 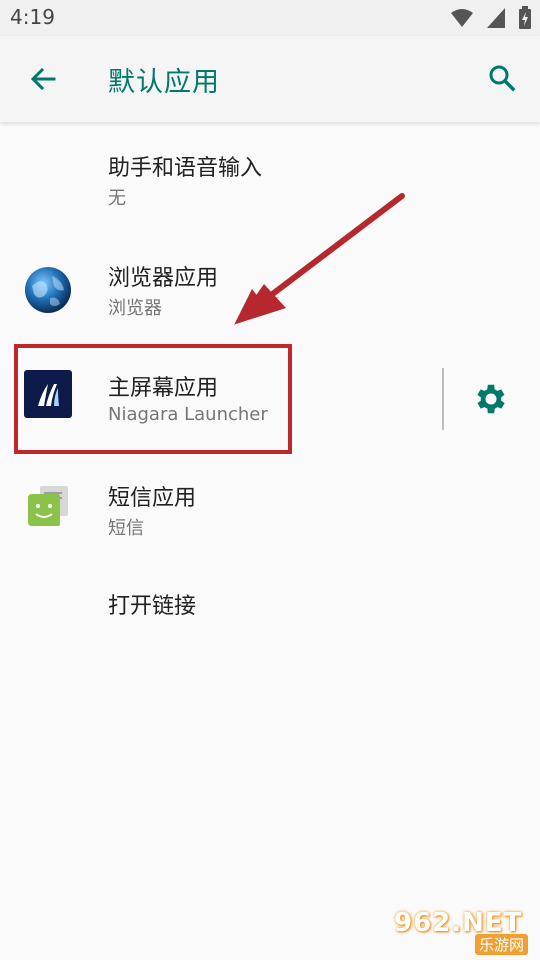 What do you see at coordinates (48, 290) in the screenshot?
I see `globe-icon` at bounding box center [48, 290].